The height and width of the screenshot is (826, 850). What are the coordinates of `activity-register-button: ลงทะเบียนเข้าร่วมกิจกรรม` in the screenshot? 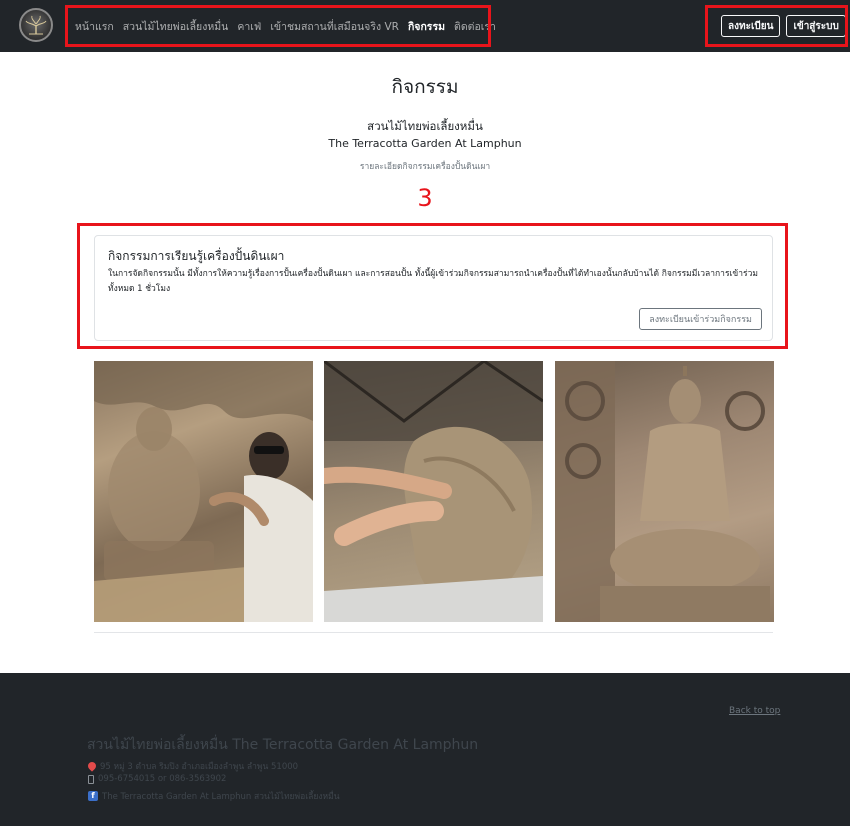 It's located at (700, 319).